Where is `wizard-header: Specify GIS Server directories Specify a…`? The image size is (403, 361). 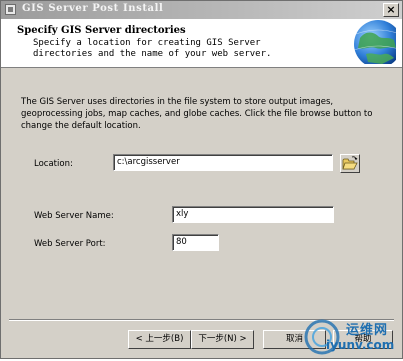
wizard-header: Specify GIS Server directories Specify a… is located at coordinates (201, 43).